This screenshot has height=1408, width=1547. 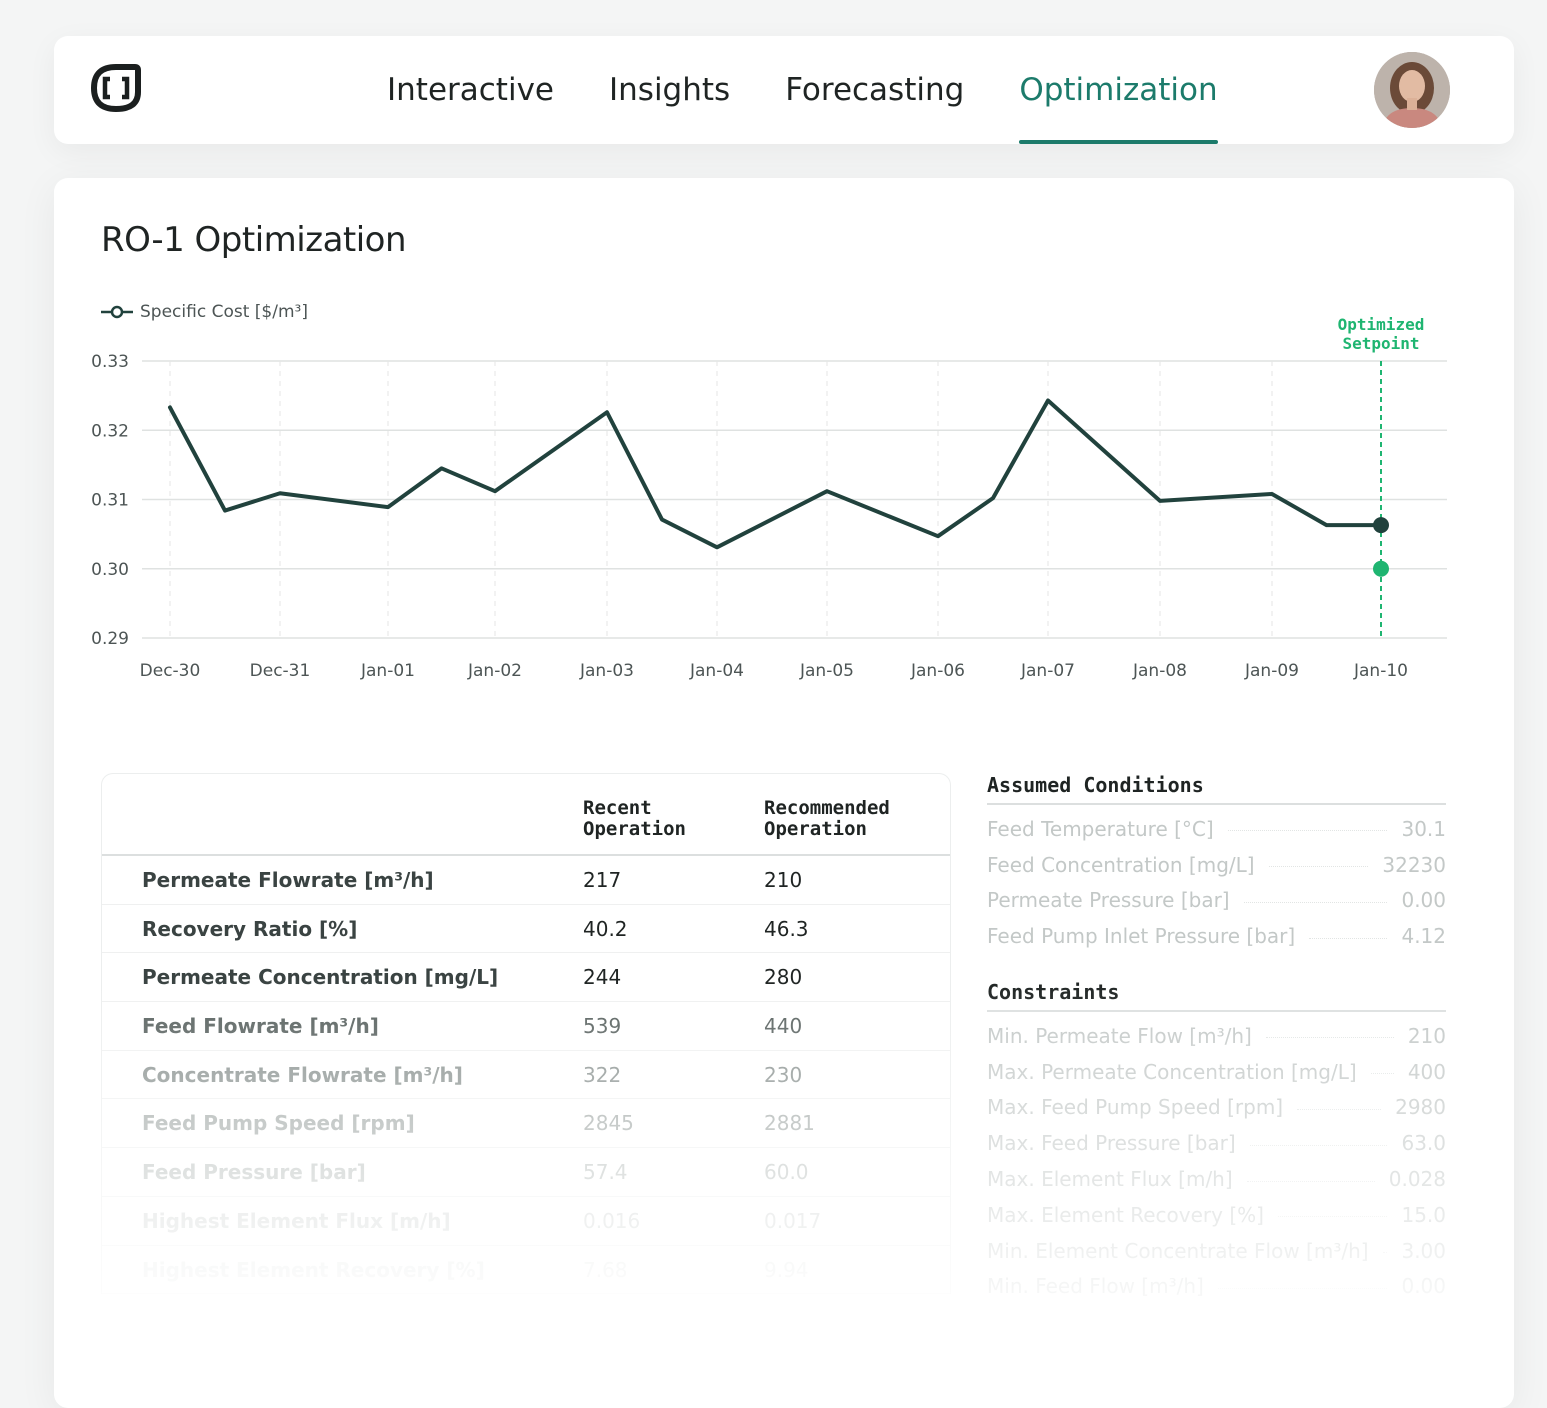 What do you see at coordinates (1216, 1287) in the screenshot?
I see `constraints-item: Min. Feed Flow [m³/h] 0.00` at bounding box center [1216, 1287].